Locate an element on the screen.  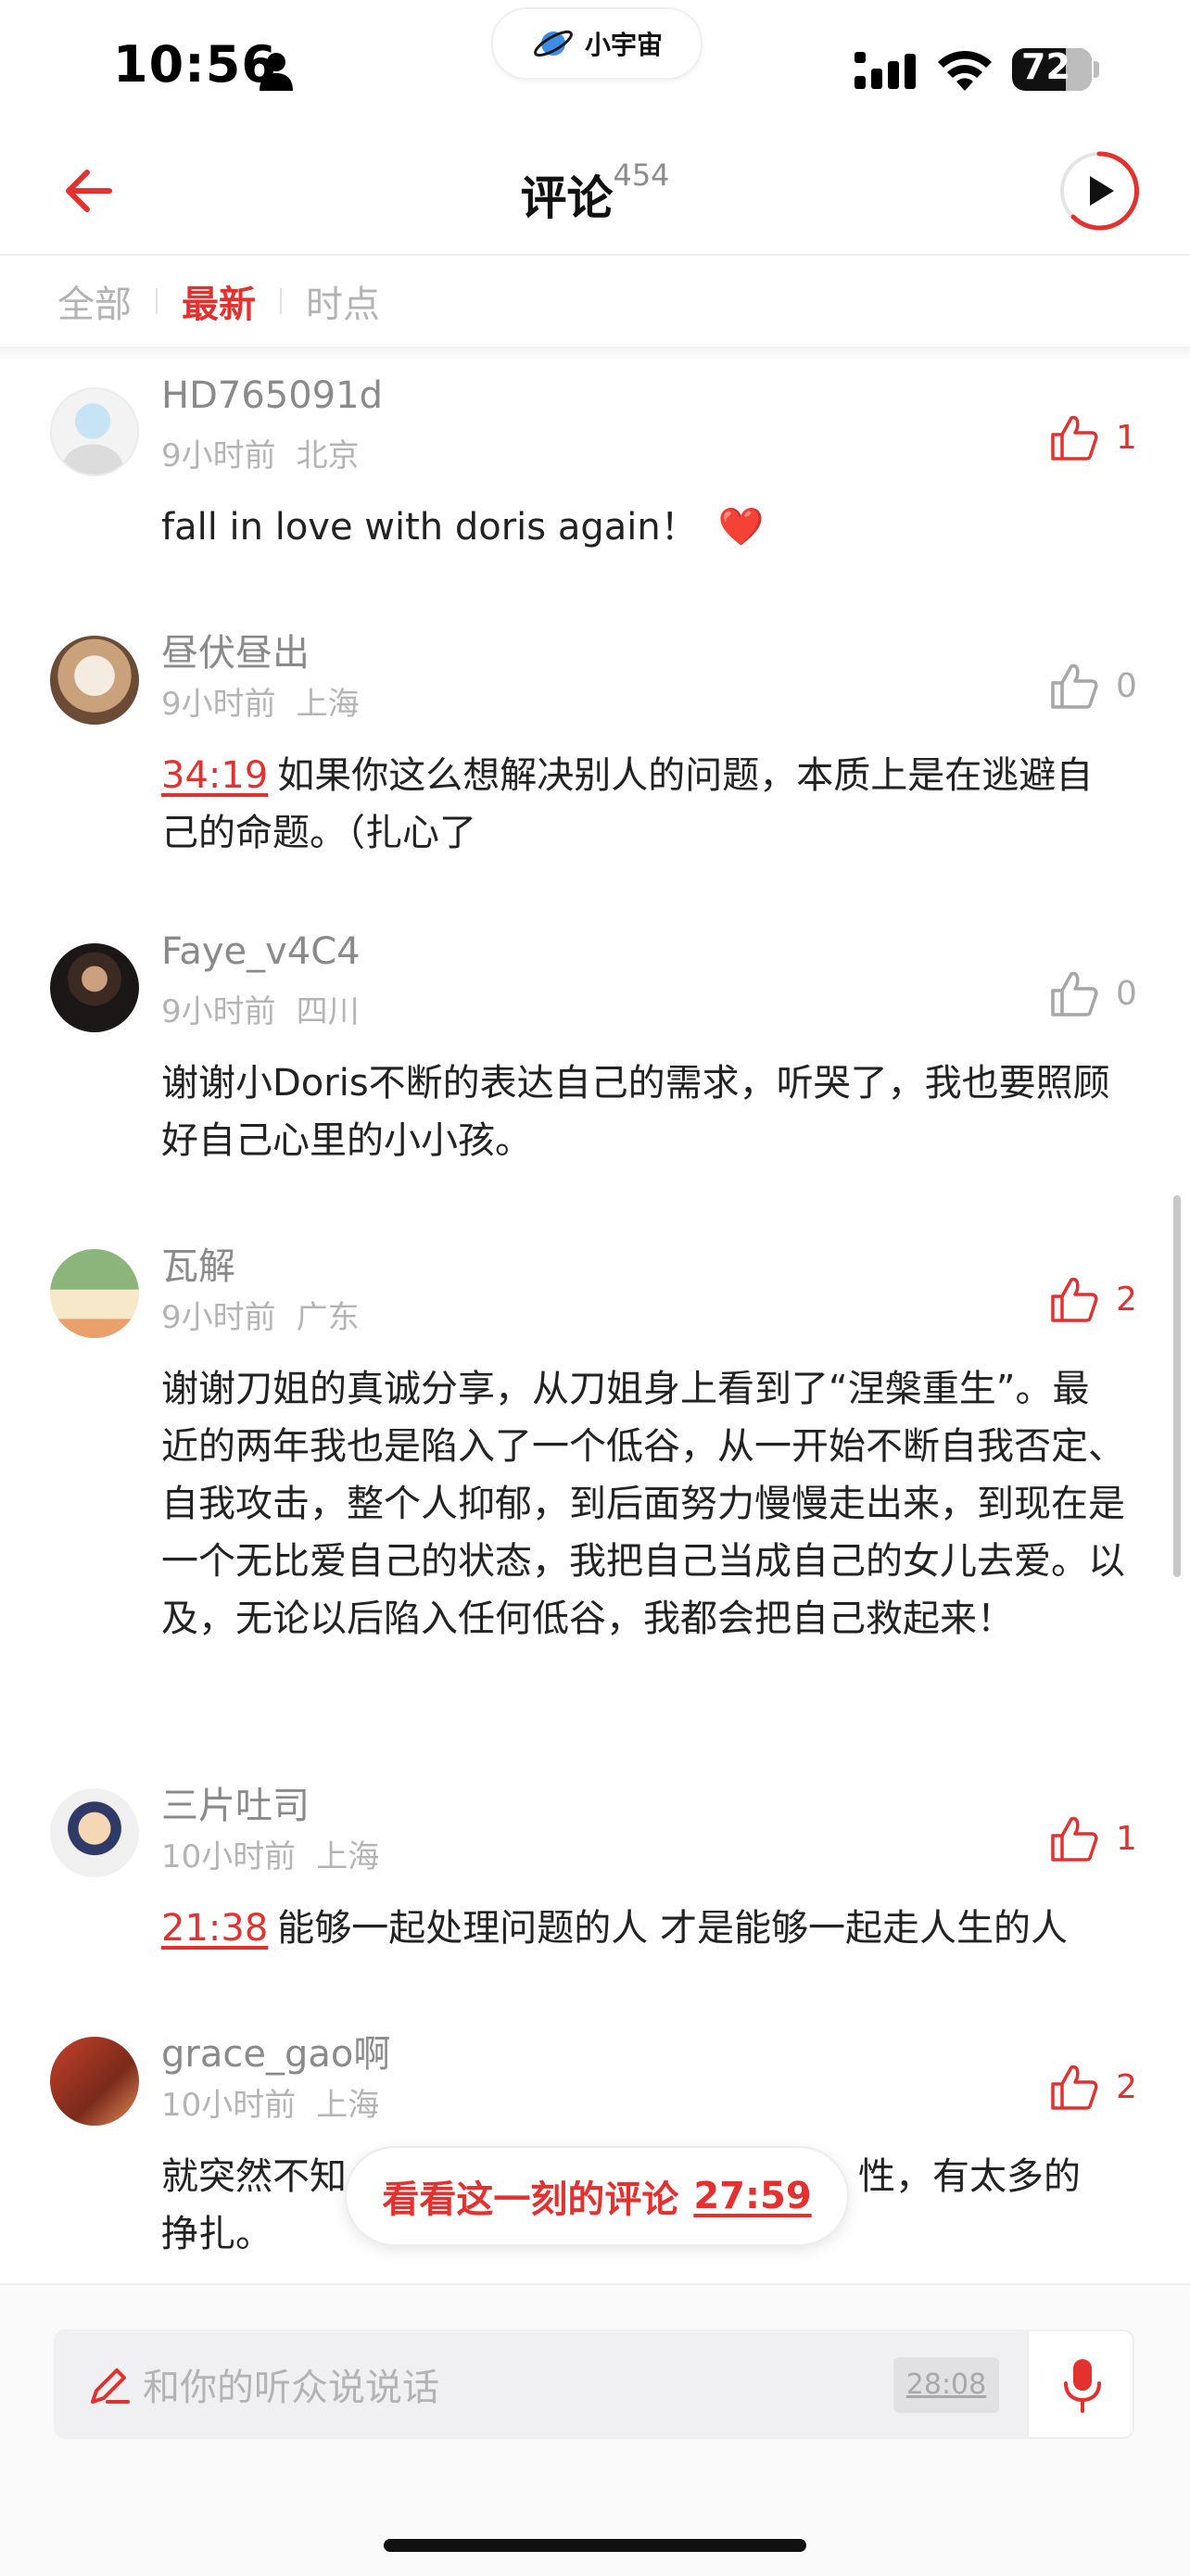
comment-body: 21:38 能够一起处理问题的人 才是能够一起走人生的人 is located at coordinates (643, 1928).